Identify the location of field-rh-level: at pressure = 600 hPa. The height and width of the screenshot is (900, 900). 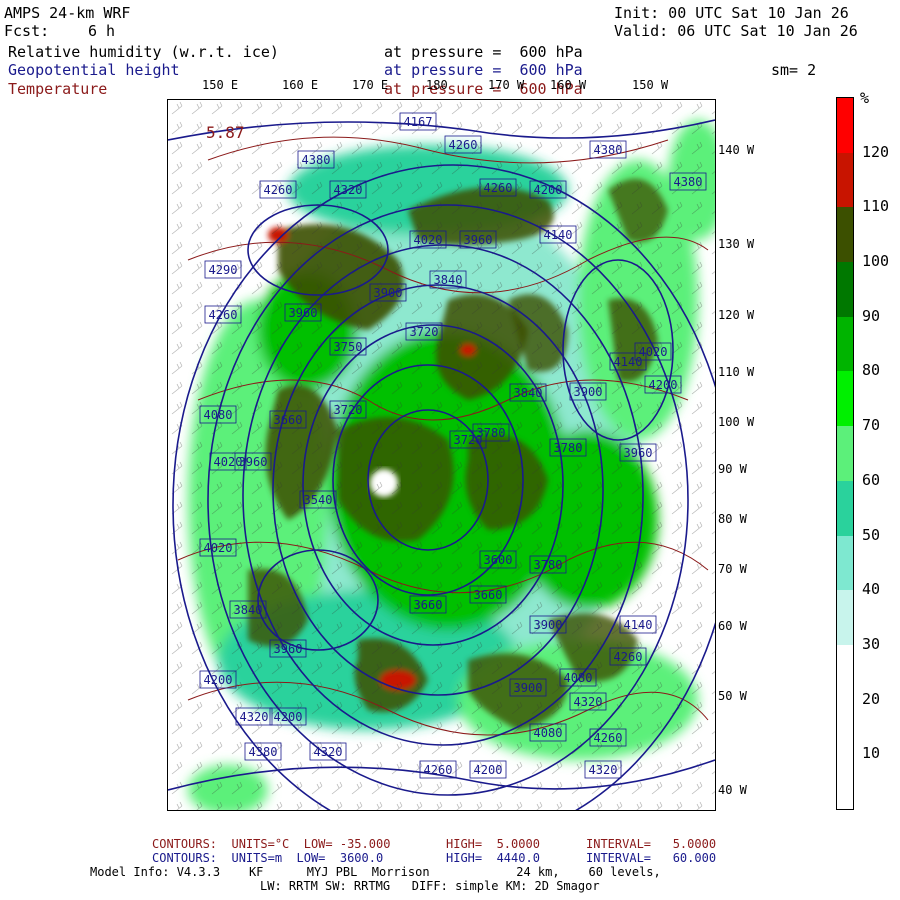
(483, 52).